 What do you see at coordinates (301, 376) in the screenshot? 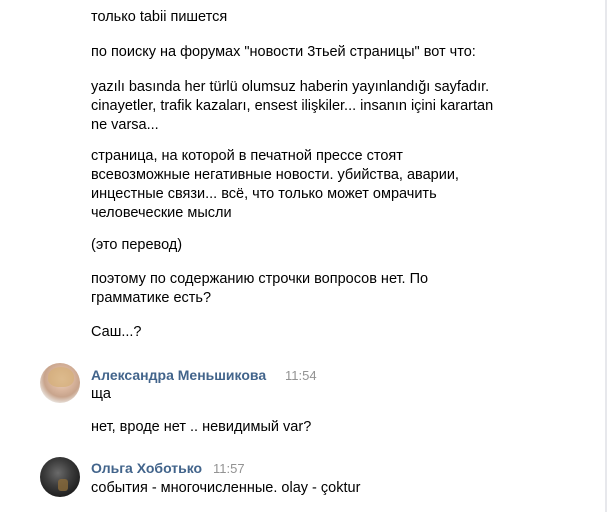
I see `message-timestamp: 11:54` at bounding box center [301, 376].